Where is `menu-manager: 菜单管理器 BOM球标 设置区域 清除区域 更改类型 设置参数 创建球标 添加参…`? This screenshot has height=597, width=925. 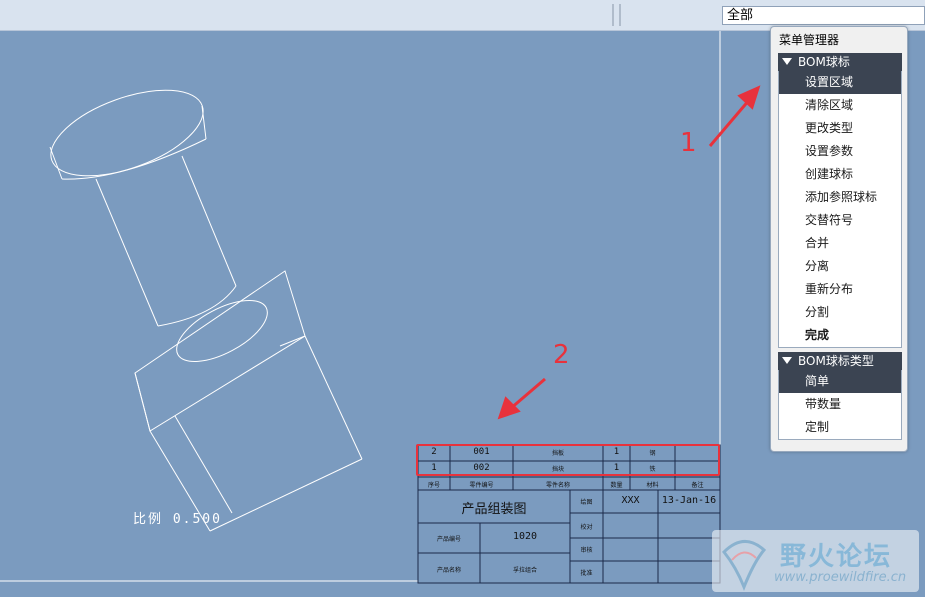 menu-manager: 菜单管理器 BOM球标 设置区域 清除区域 更改类型 设置参数 创建球标 添加参… is located at coordinates (839, 239).